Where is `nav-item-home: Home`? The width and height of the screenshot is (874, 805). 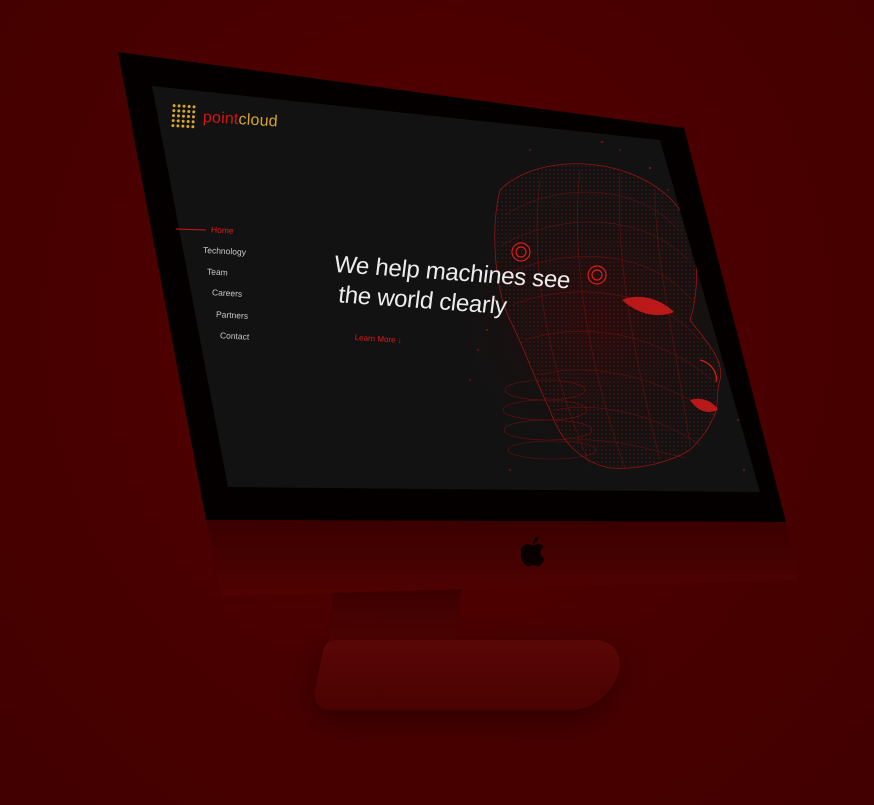
nav-item-home: Home is located at coordinates (222, 229).